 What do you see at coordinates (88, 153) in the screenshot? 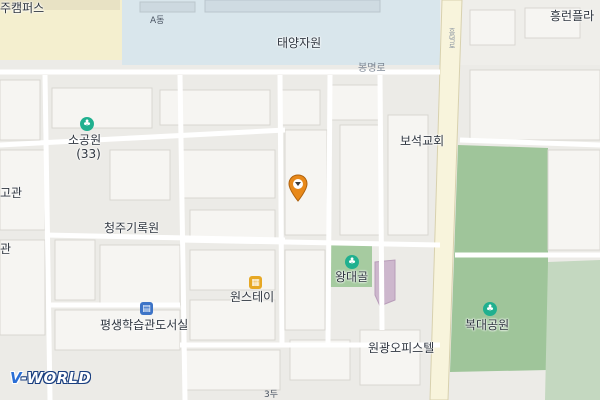
I see `sogongwon-number: (33)` at bounding box center [88, 153].